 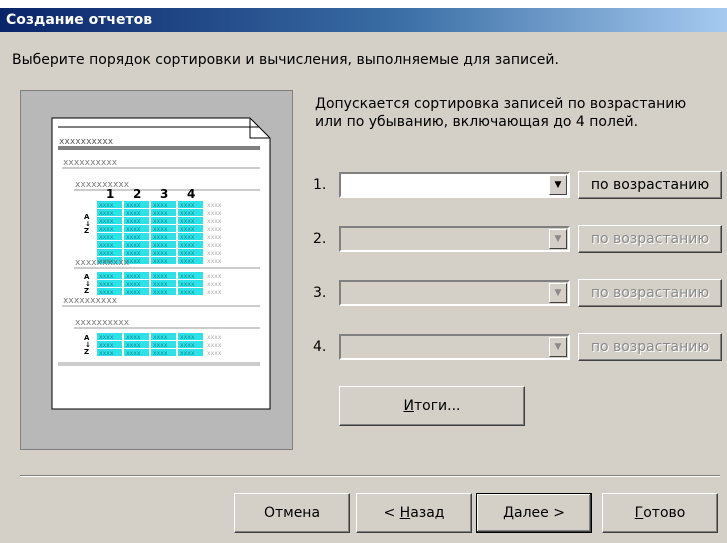 What do you see at coordinates (477, 122) in the screenshot?
I see `sort-description-line2: или по убыванию, включающая до 4 полей.` at bounding box center [477, 122].